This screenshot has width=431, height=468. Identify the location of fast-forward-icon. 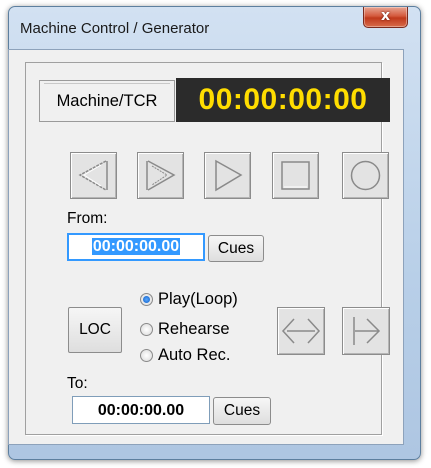
(161, 175).